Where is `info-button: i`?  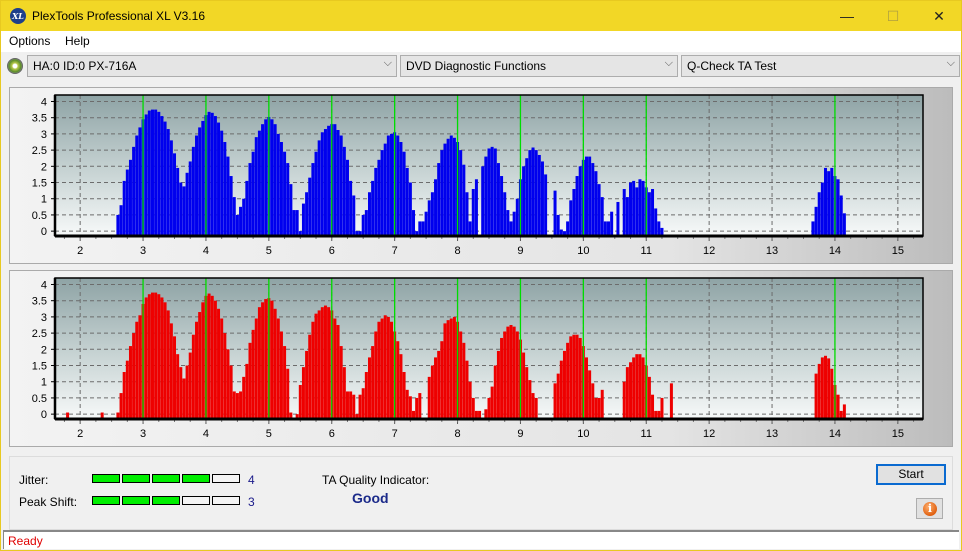
info-button: i is located at coordinates (929, 508).